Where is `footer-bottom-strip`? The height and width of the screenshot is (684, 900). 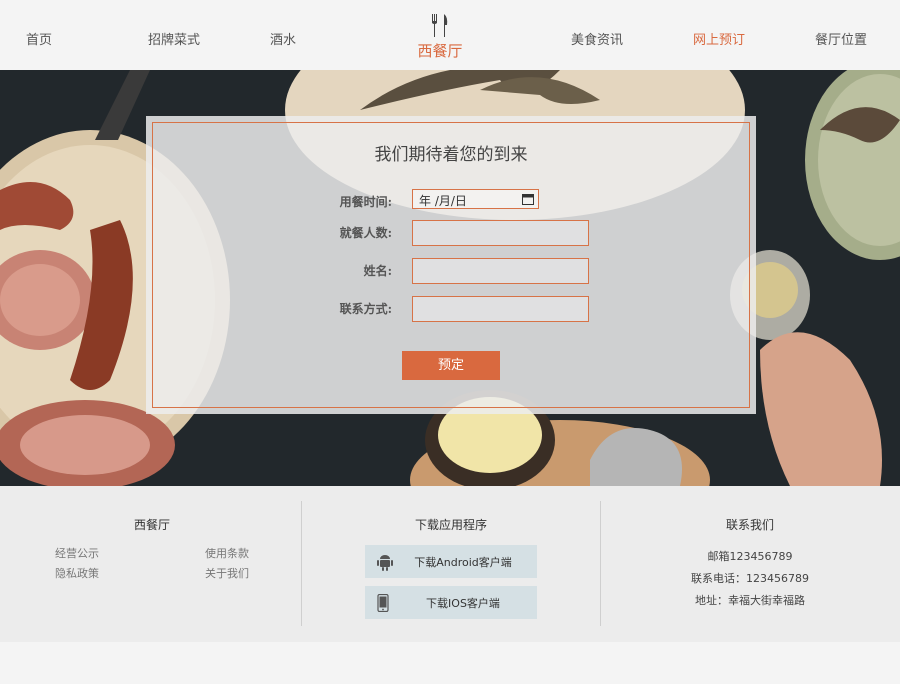
footer-bottom-strip is located at coordinates (450, 663).